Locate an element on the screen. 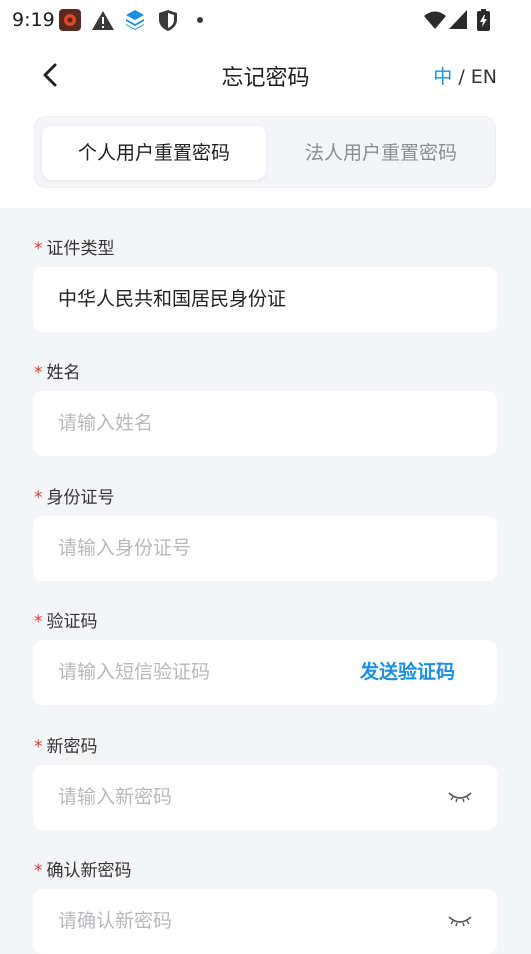  language-switch: 中 / EN is located at coordinates (465, 75).